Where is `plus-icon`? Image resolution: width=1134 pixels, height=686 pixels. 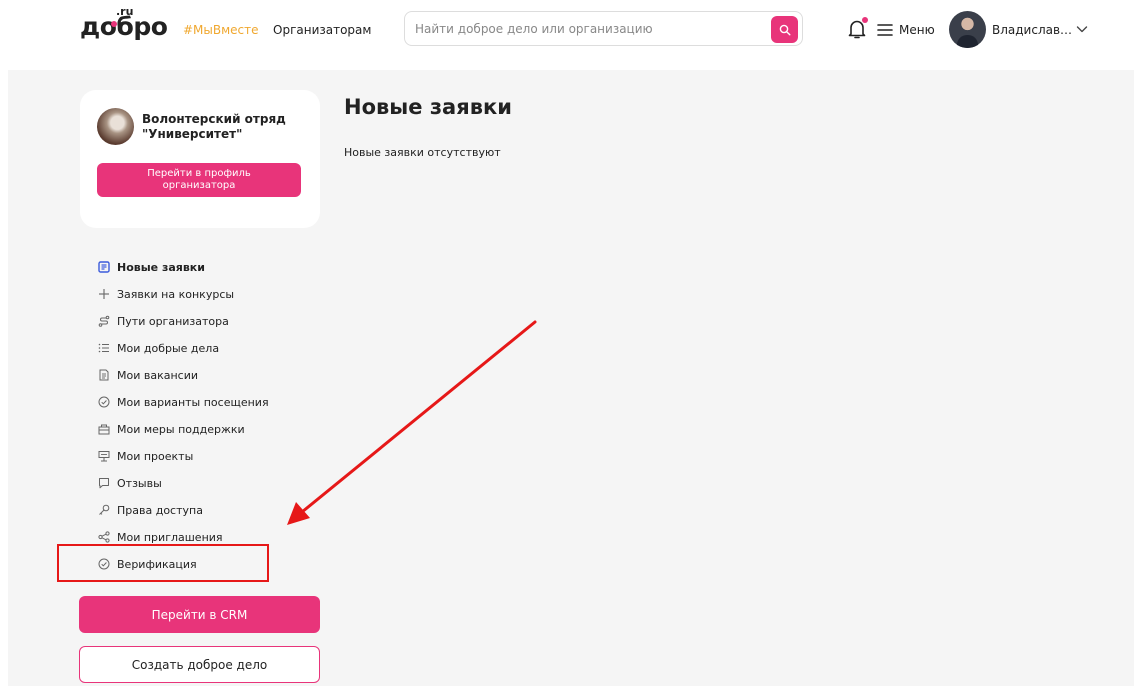 plus-icon is located at coordinates (104, 294).